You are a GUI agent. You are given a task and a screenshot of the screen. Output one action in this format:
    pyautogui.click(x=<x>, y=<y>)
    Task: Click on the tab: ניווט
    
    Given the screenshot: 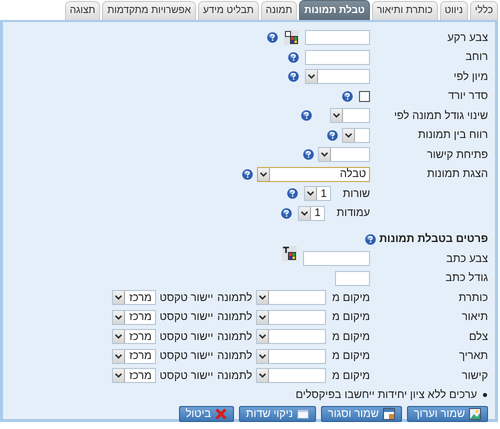 What is the action you would take?
    pyautogui.click(x=454, y=10)
    